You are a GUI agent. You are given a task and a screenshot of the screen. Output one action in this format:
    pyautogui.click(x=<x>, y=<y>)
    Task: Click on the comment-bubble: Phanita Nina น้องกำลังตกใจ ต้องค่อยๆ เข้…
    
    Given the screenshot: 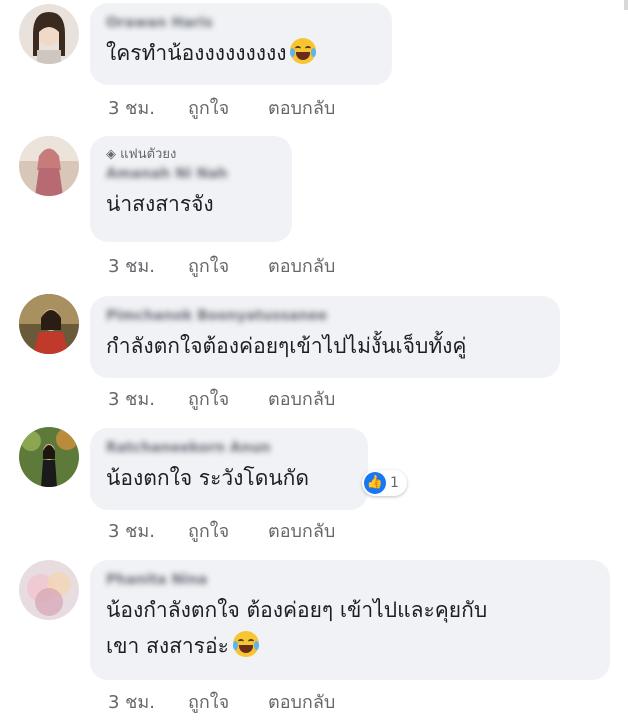 What is the action you would take?
    pyautogui.click(x=350, y=620)
    